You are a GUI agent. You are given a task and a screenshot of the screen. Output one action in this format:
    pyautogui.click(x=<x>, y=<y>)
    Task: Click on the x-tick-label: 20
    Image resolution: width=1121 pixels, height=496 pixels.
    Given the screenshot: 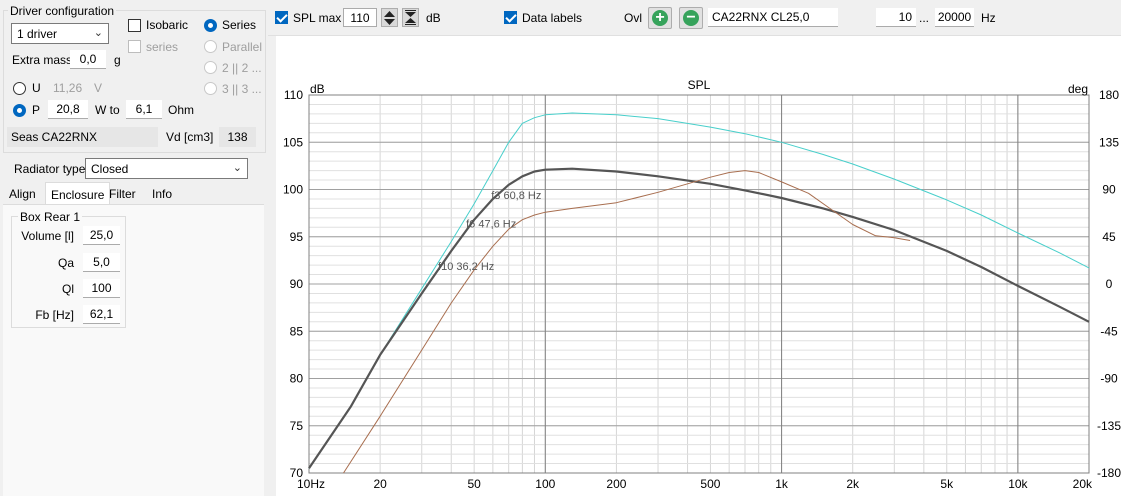 What is the action you would take?
    pyautogui.click(x=380, y=484)
    